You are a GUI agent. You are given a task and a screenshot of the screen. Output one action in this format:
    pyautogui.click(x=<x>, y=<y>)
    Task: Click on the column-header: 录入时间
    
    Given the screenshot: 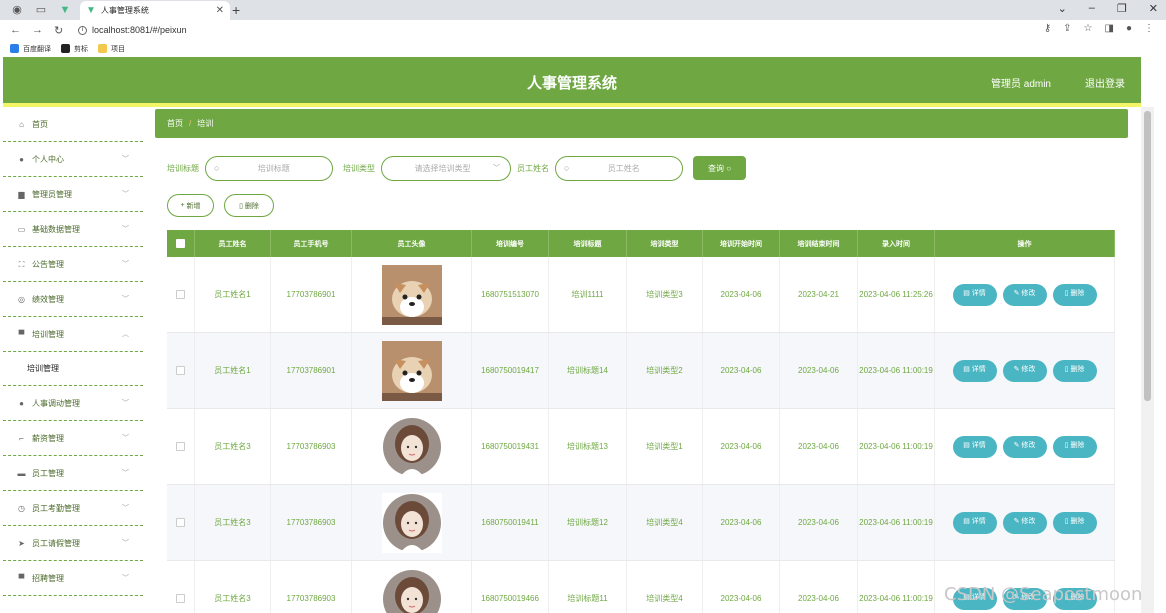 What is the action you would take?
    pyautogui.click(x=896, y=243)
    